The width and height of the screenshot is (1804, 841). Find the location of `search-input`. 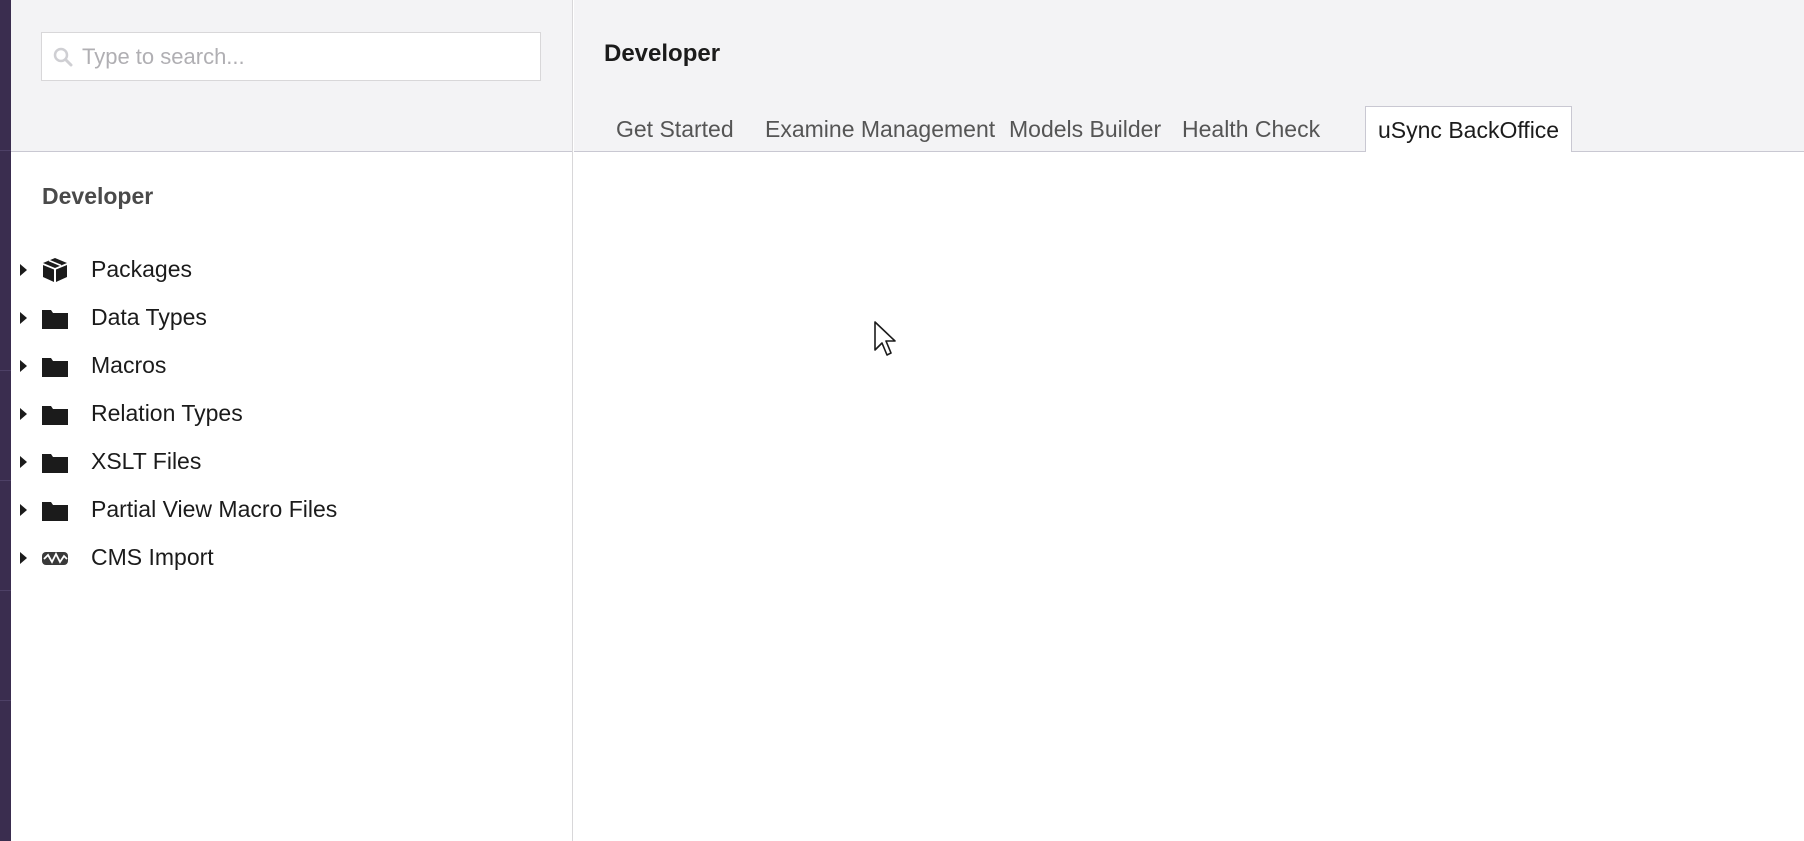

search-input is located at coordinates (302, 56).